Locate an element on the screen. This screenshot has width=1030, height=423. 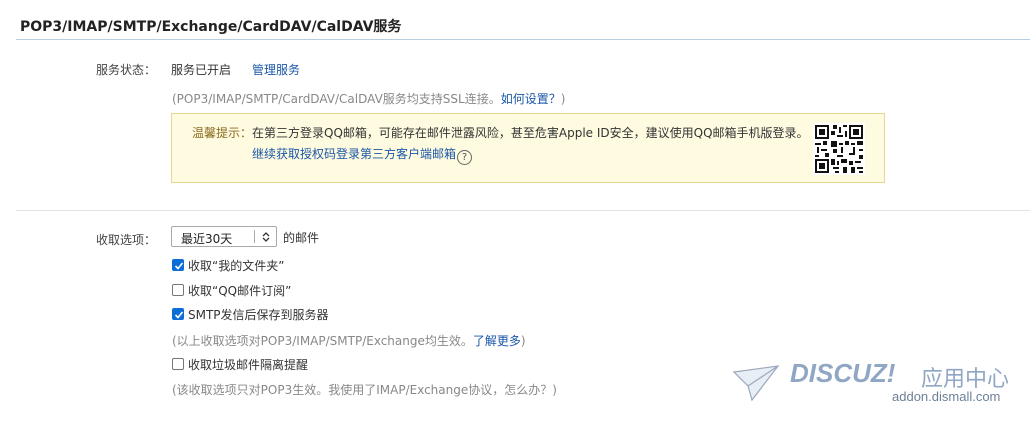
spam-reminder-checkbox is located at coordinates (178, 364).